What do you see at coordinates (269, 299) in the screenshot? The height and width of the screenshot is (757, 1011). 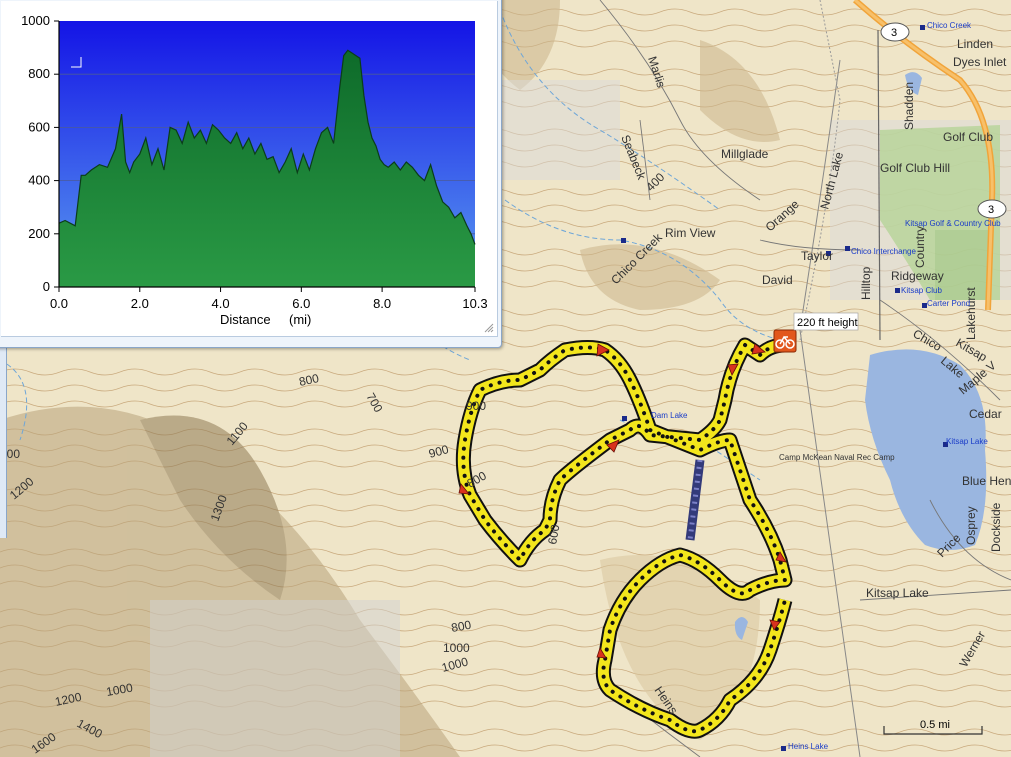 I see `x-axis-ticks: 0.0 2.0 4.0 6.0 8.0 10.3` at bounding box center [269, 299].